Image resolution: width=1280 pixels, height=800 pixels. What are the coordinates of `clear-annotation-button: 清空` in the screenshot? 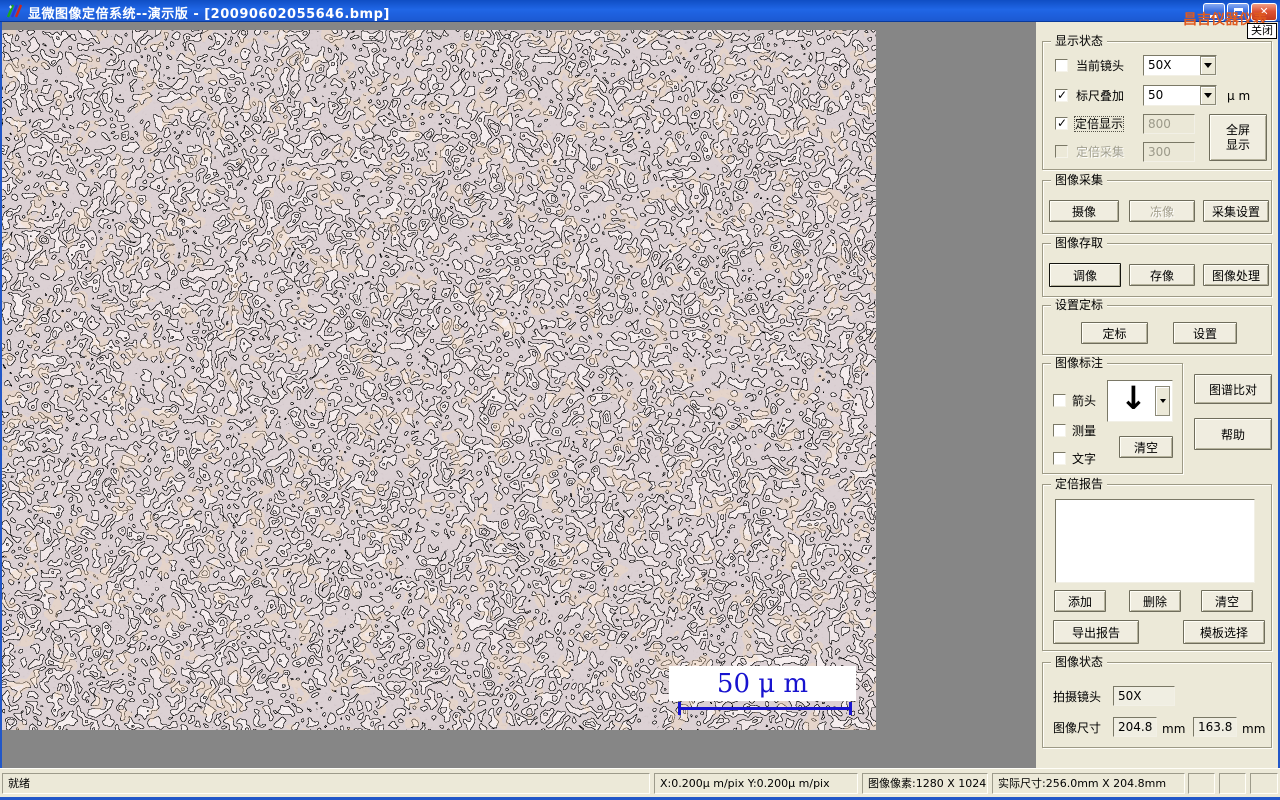 It's located at (1146, 447).